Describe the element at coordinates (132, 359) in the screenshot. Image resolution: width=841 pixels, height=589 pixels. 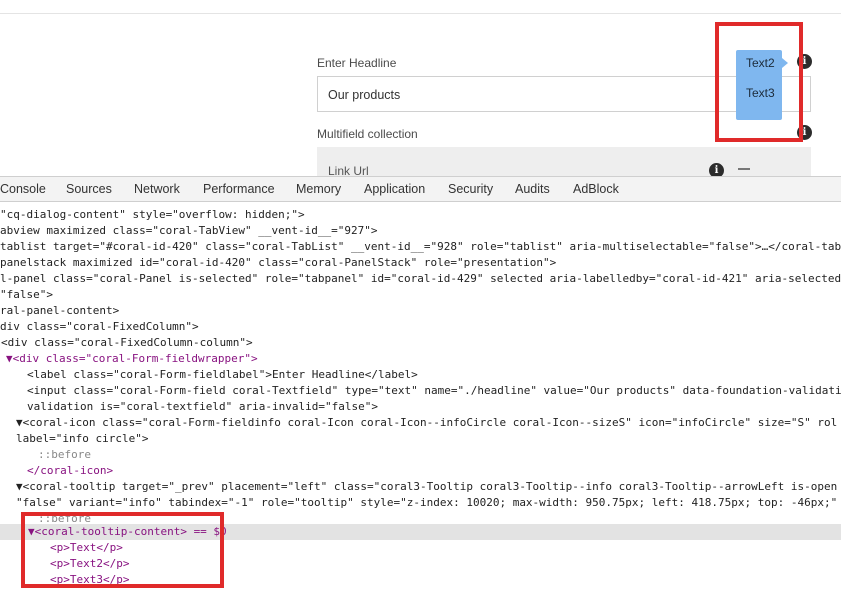
I see `dom-line: ▼<div class="coral-Form-fieldwrapper">` at that location.